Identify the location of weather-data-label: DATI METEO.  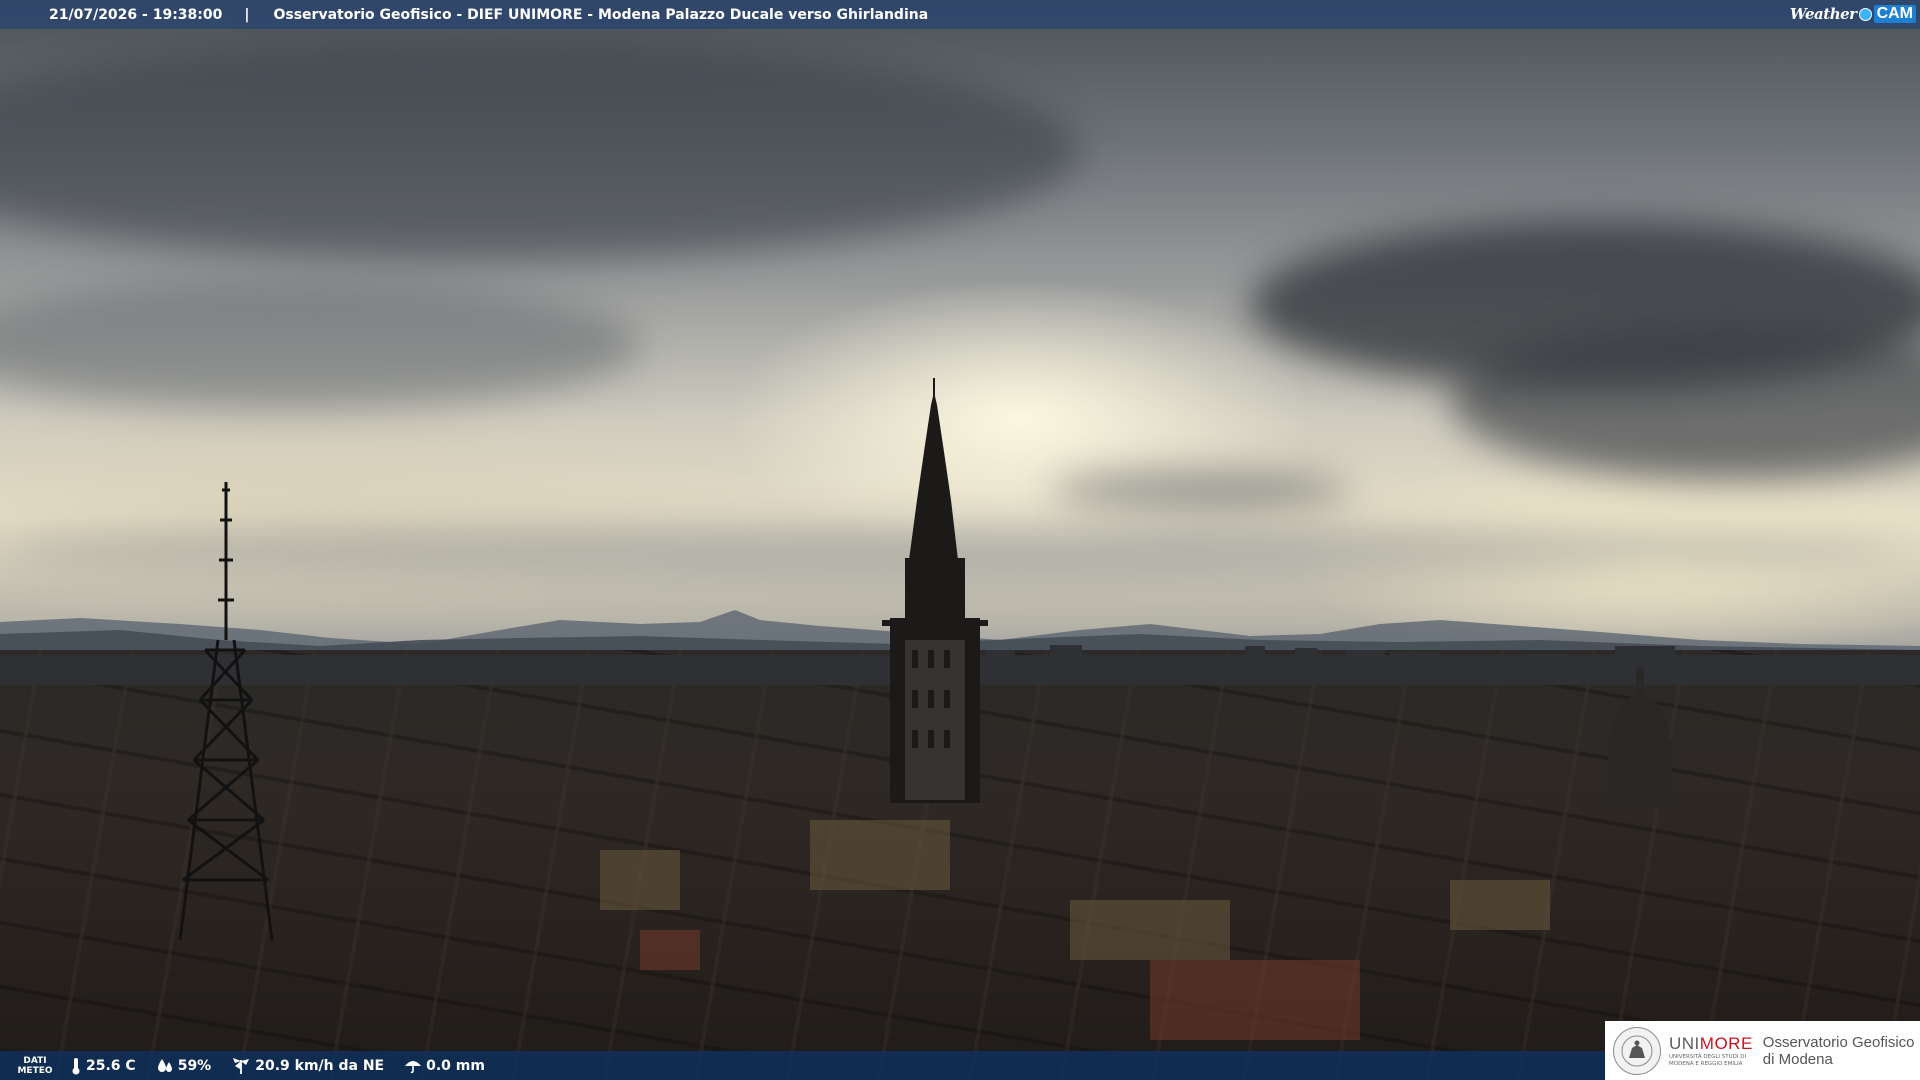
(35, 1066).